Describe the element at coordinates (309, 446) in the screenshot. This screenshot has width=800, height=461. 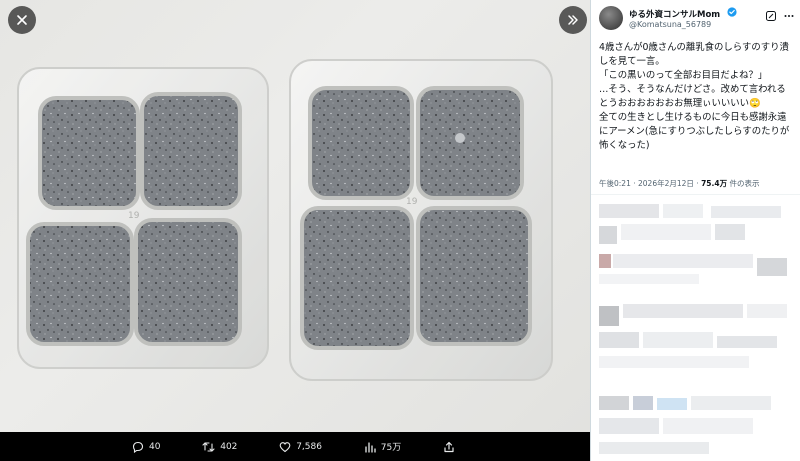
I see `like-count: 7,586` at that location.